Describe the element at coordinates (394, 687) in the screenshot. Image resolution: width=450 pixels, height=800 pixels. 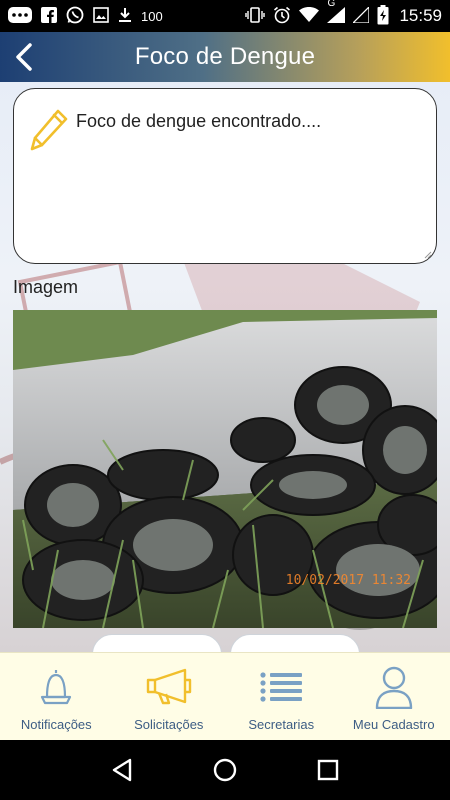
I see `user-icon` at that location.